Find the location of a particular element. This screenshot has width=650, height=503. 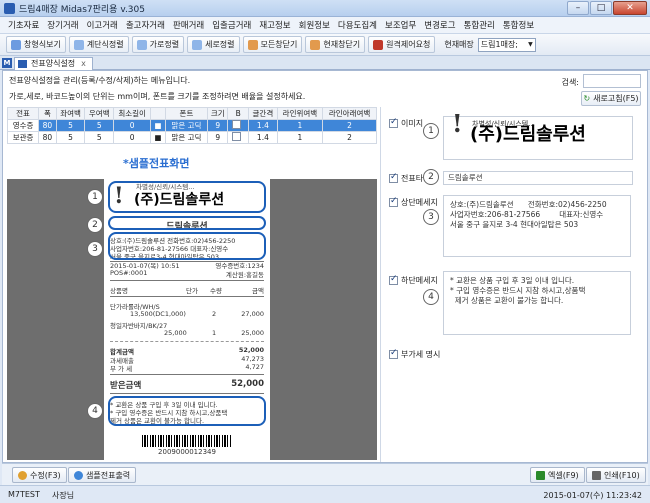

col-font-picker is located at coordinates (158, 113).